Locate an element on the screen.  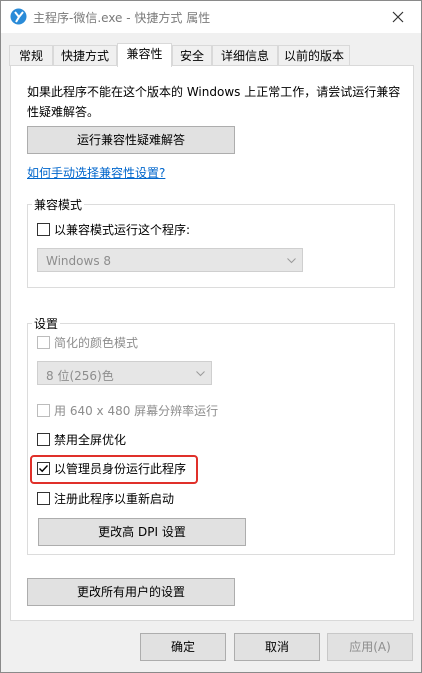
manual-settings-link: 如何手动选择兼容性设置? is located at coordinates (96, 172).